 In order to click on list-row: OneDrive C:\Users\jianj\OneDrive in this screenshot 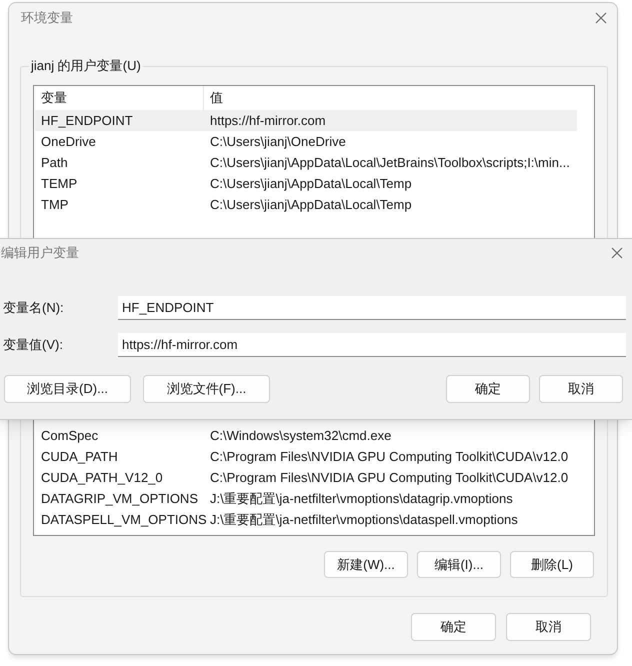, I will do `click(306, 141)`.